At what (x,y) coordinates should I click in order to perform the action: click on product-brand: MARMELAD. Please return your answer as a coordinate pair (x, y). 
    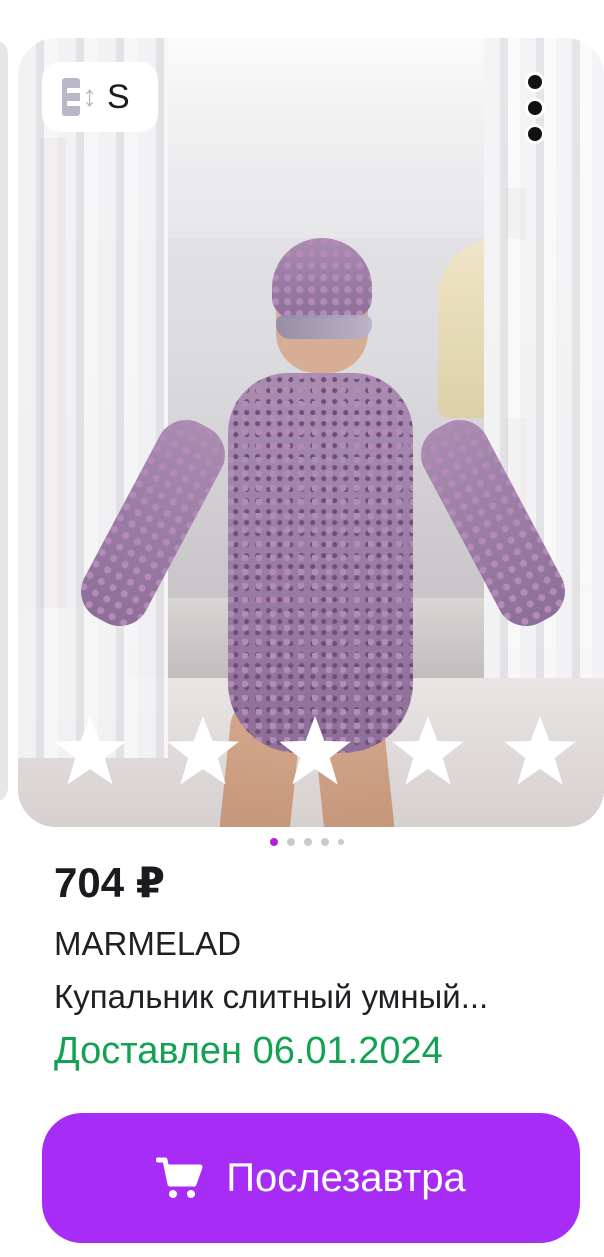
    Looking at the image, I should click on (147, 944).